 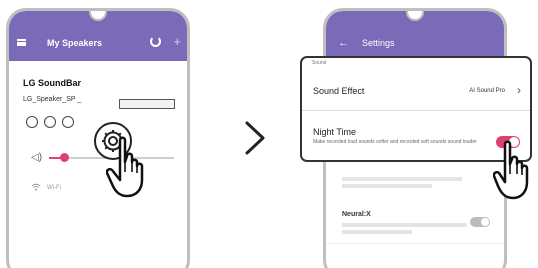 I want to click on device-name: LG SoundBar, so click(x=52, y=83).